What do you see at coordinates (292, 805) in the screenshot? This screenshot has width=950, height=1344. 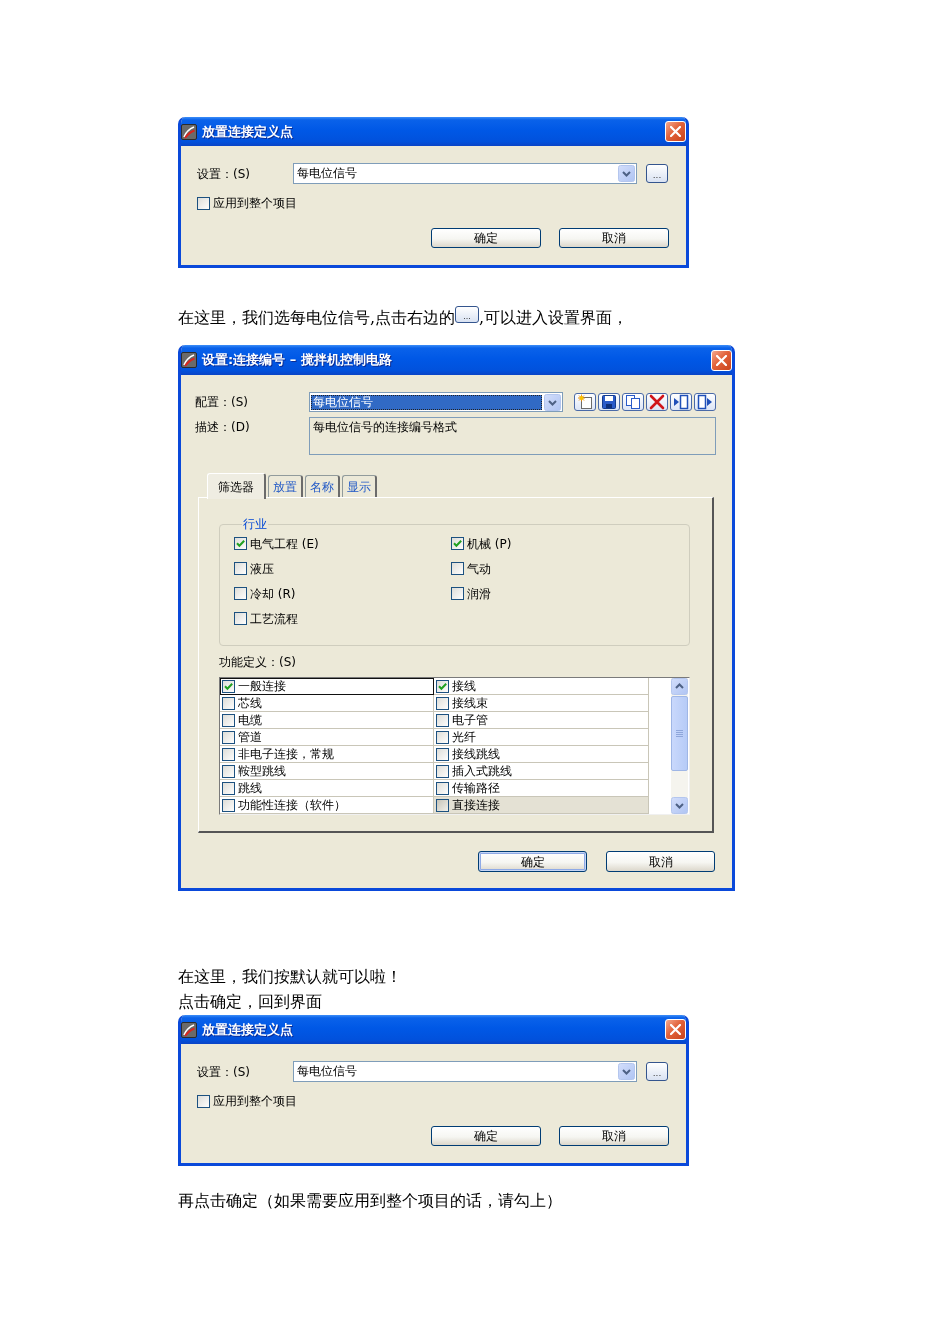 I see `item-label: 功能性连接（软件）` at bounding box center [292, 805].